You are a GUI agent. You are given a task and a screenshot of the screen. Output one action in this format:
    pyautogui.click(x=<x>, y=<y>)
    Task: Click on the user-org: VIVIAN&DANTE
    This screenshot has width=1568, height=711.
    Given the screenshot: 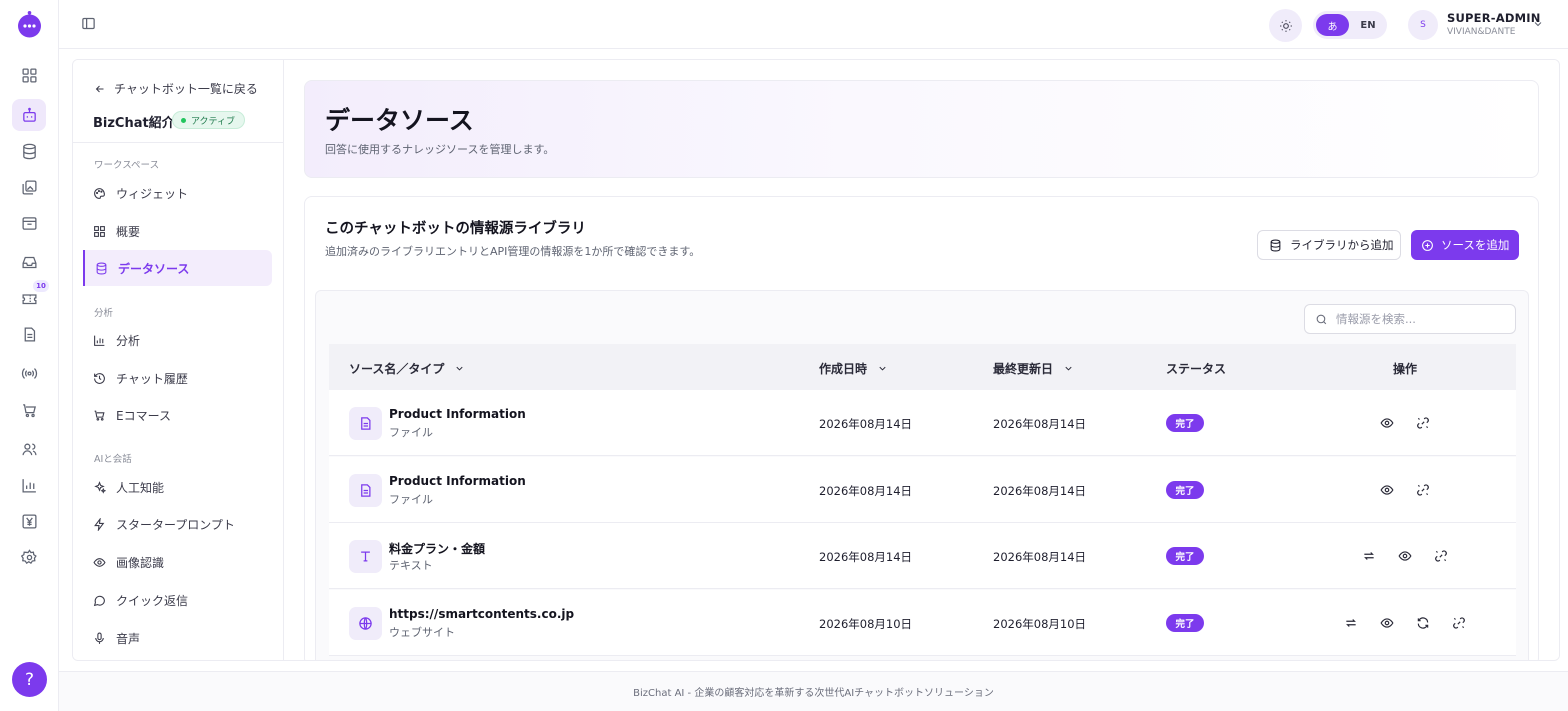 What is the action you would take?
    pyautogui.click(x=1481, y=32)
    